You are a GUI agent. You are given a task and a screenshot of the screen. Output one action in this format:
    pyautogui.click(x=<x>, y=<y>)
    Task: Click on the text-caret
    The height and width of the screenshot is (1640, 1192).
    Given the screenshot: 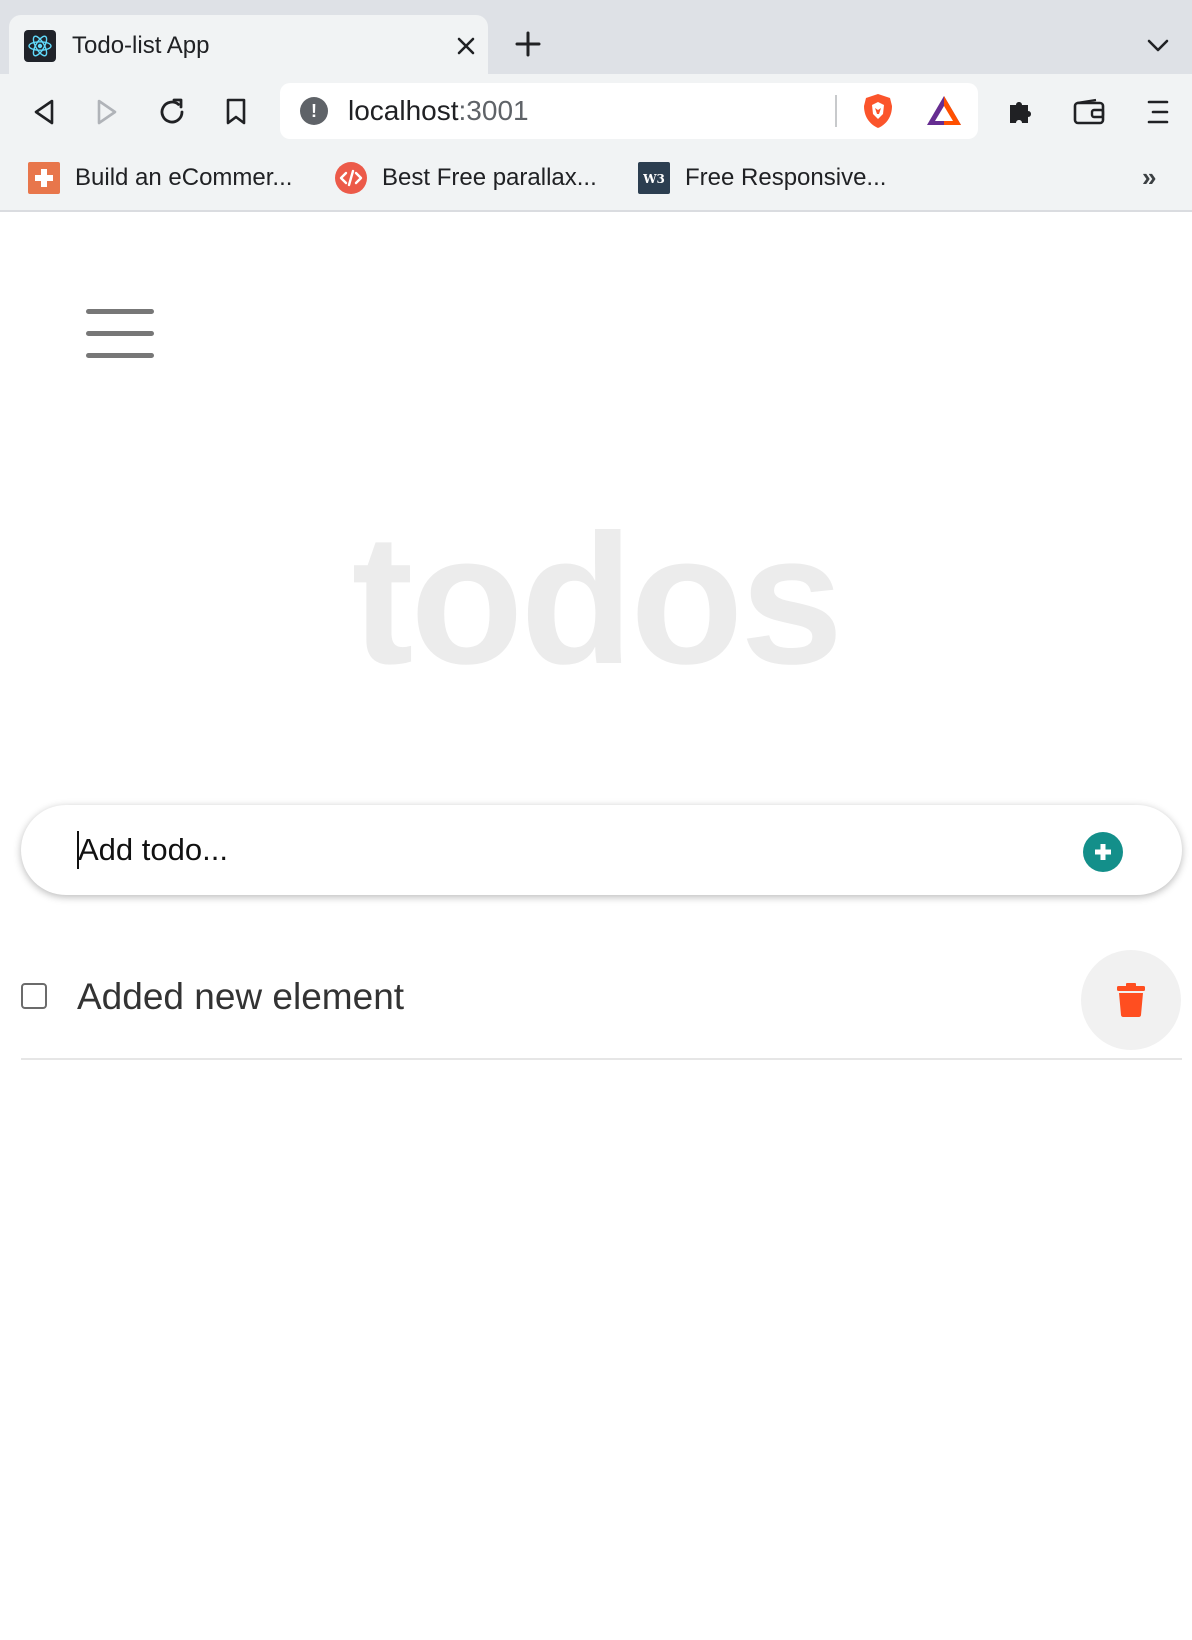 What is the action you would take?
    pyautogui.click(x=78, y=850)
    